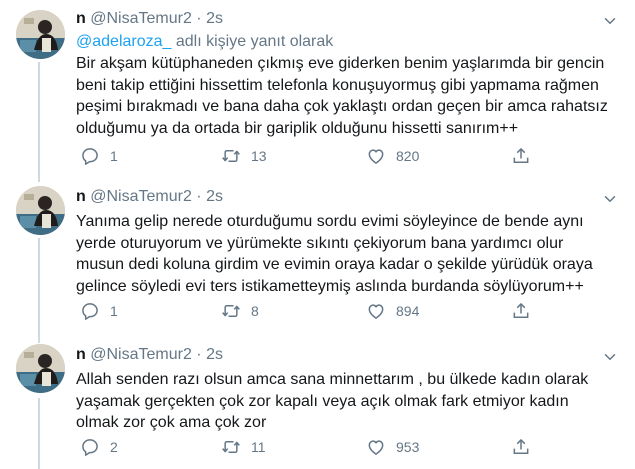  What do you see at coordinates (243, 447) in the screenshot?
I see `retweet-button: 11` at bounding box center [243, 447].